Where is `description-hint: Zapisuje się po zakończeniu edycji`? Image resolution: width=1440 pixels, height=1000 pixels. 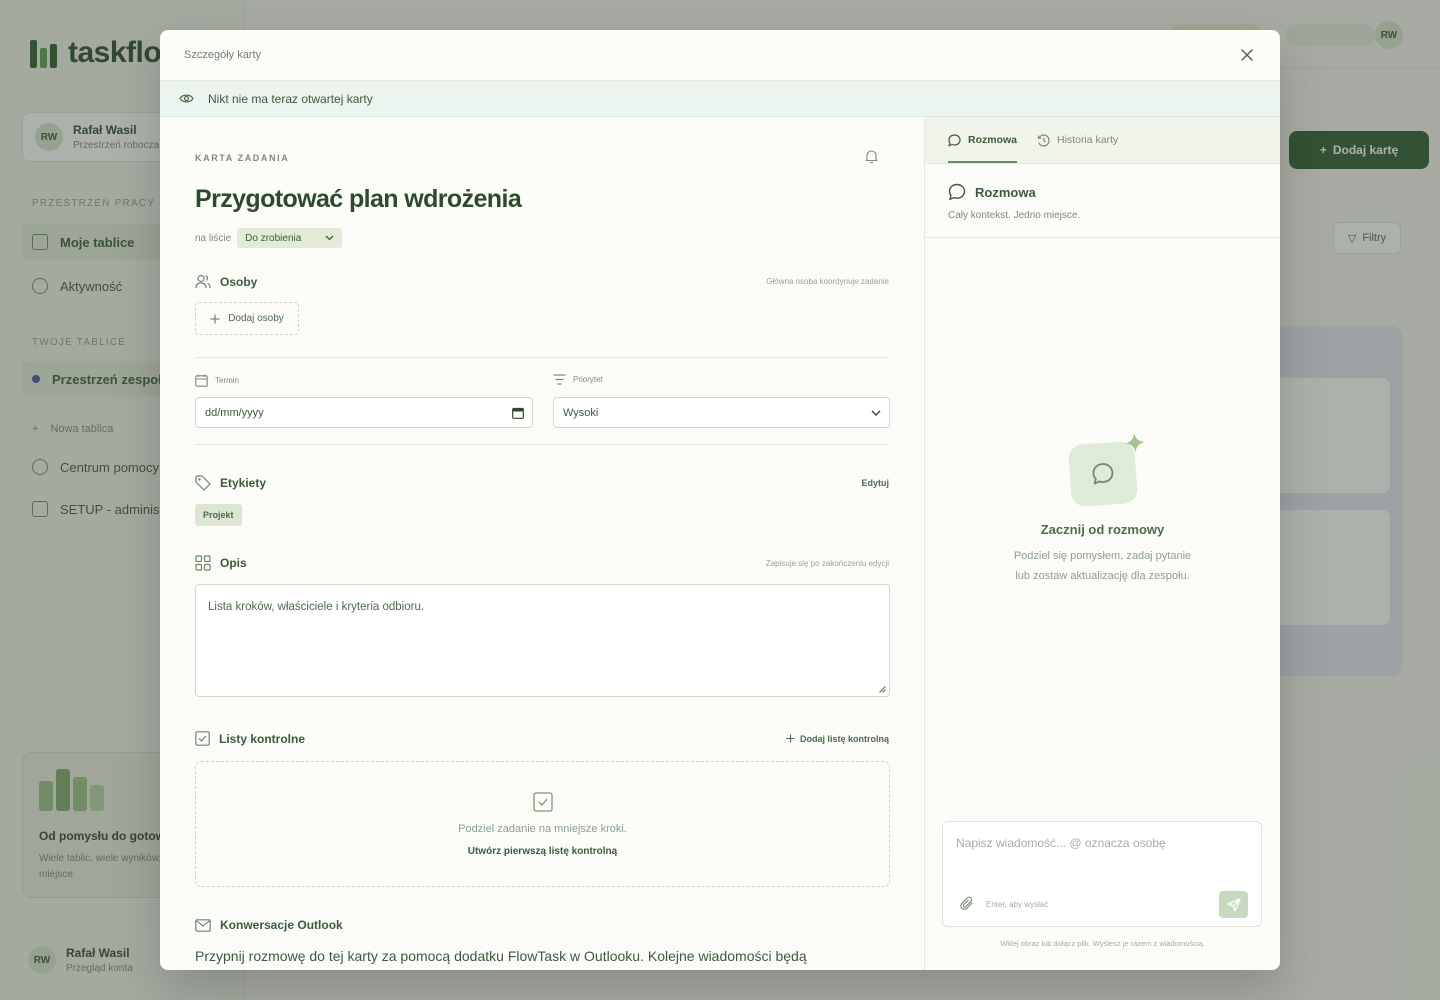
description-hint: Zapisuje się po zakończeniu edycji is located at coordinates (827, 563).